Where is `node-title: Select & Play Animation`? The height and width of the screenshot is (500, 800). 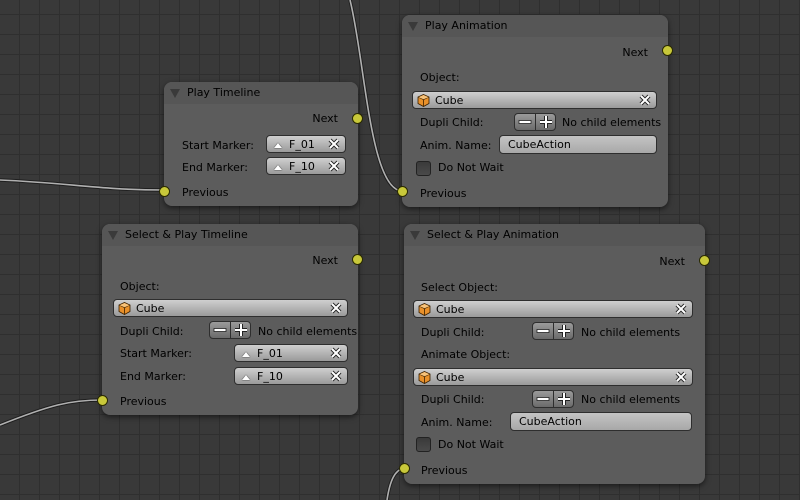 node-title: Select & Play Animation is located at coordinates (493, 234).